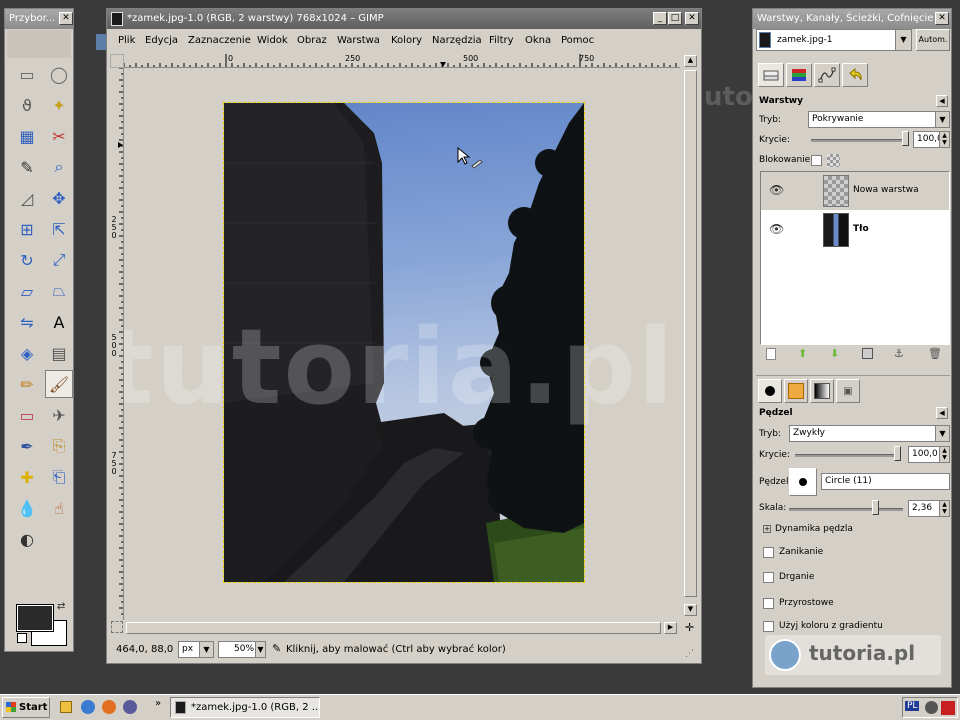 The width and height of the screenshot is (960, 720). Describe the element at coordinates (869, 433) in the screenshot. I see `brush-mode-selector: Zwykły ▼` at that location.